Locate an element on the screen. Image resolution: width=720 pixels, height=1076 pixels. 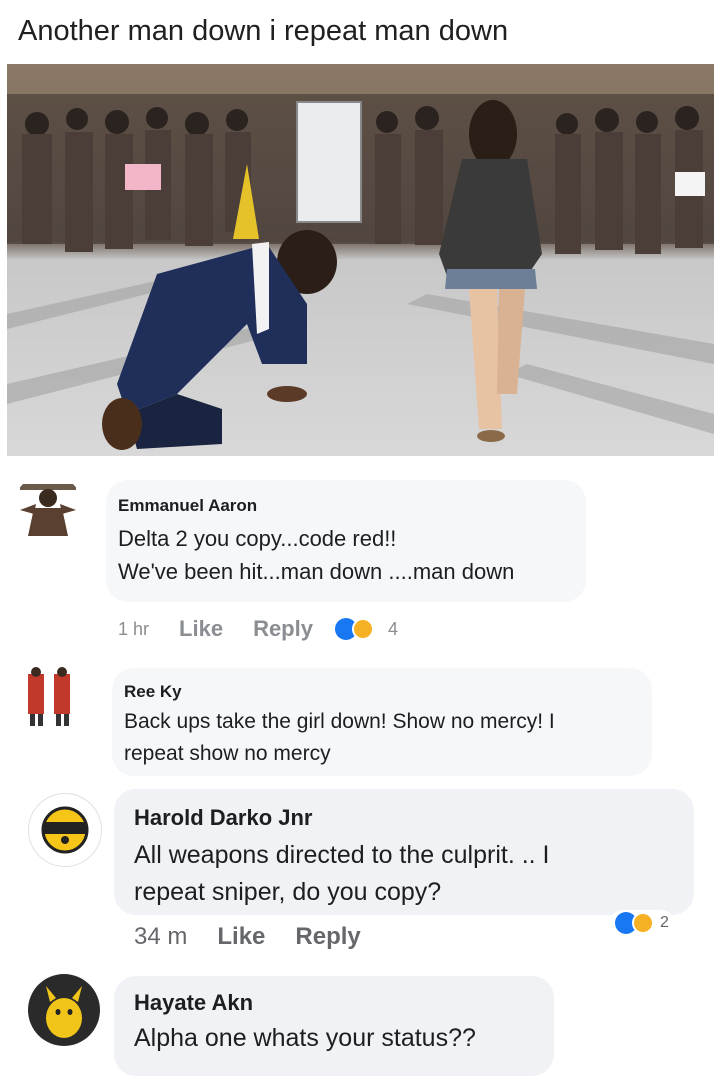
comment-time: 1 hr is located at coordinates (133, 629).